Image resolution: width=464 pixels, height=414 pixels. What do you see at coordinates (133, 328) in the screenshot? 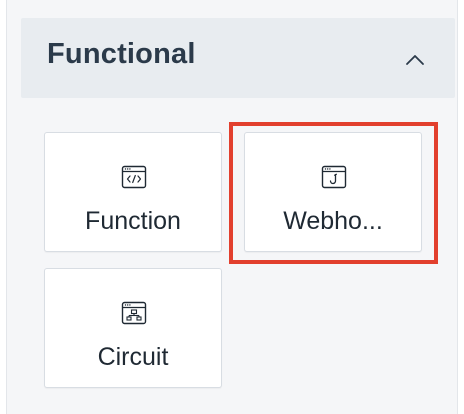
I see `tile-circuit: Circuit` at bounding box center [133, 328].